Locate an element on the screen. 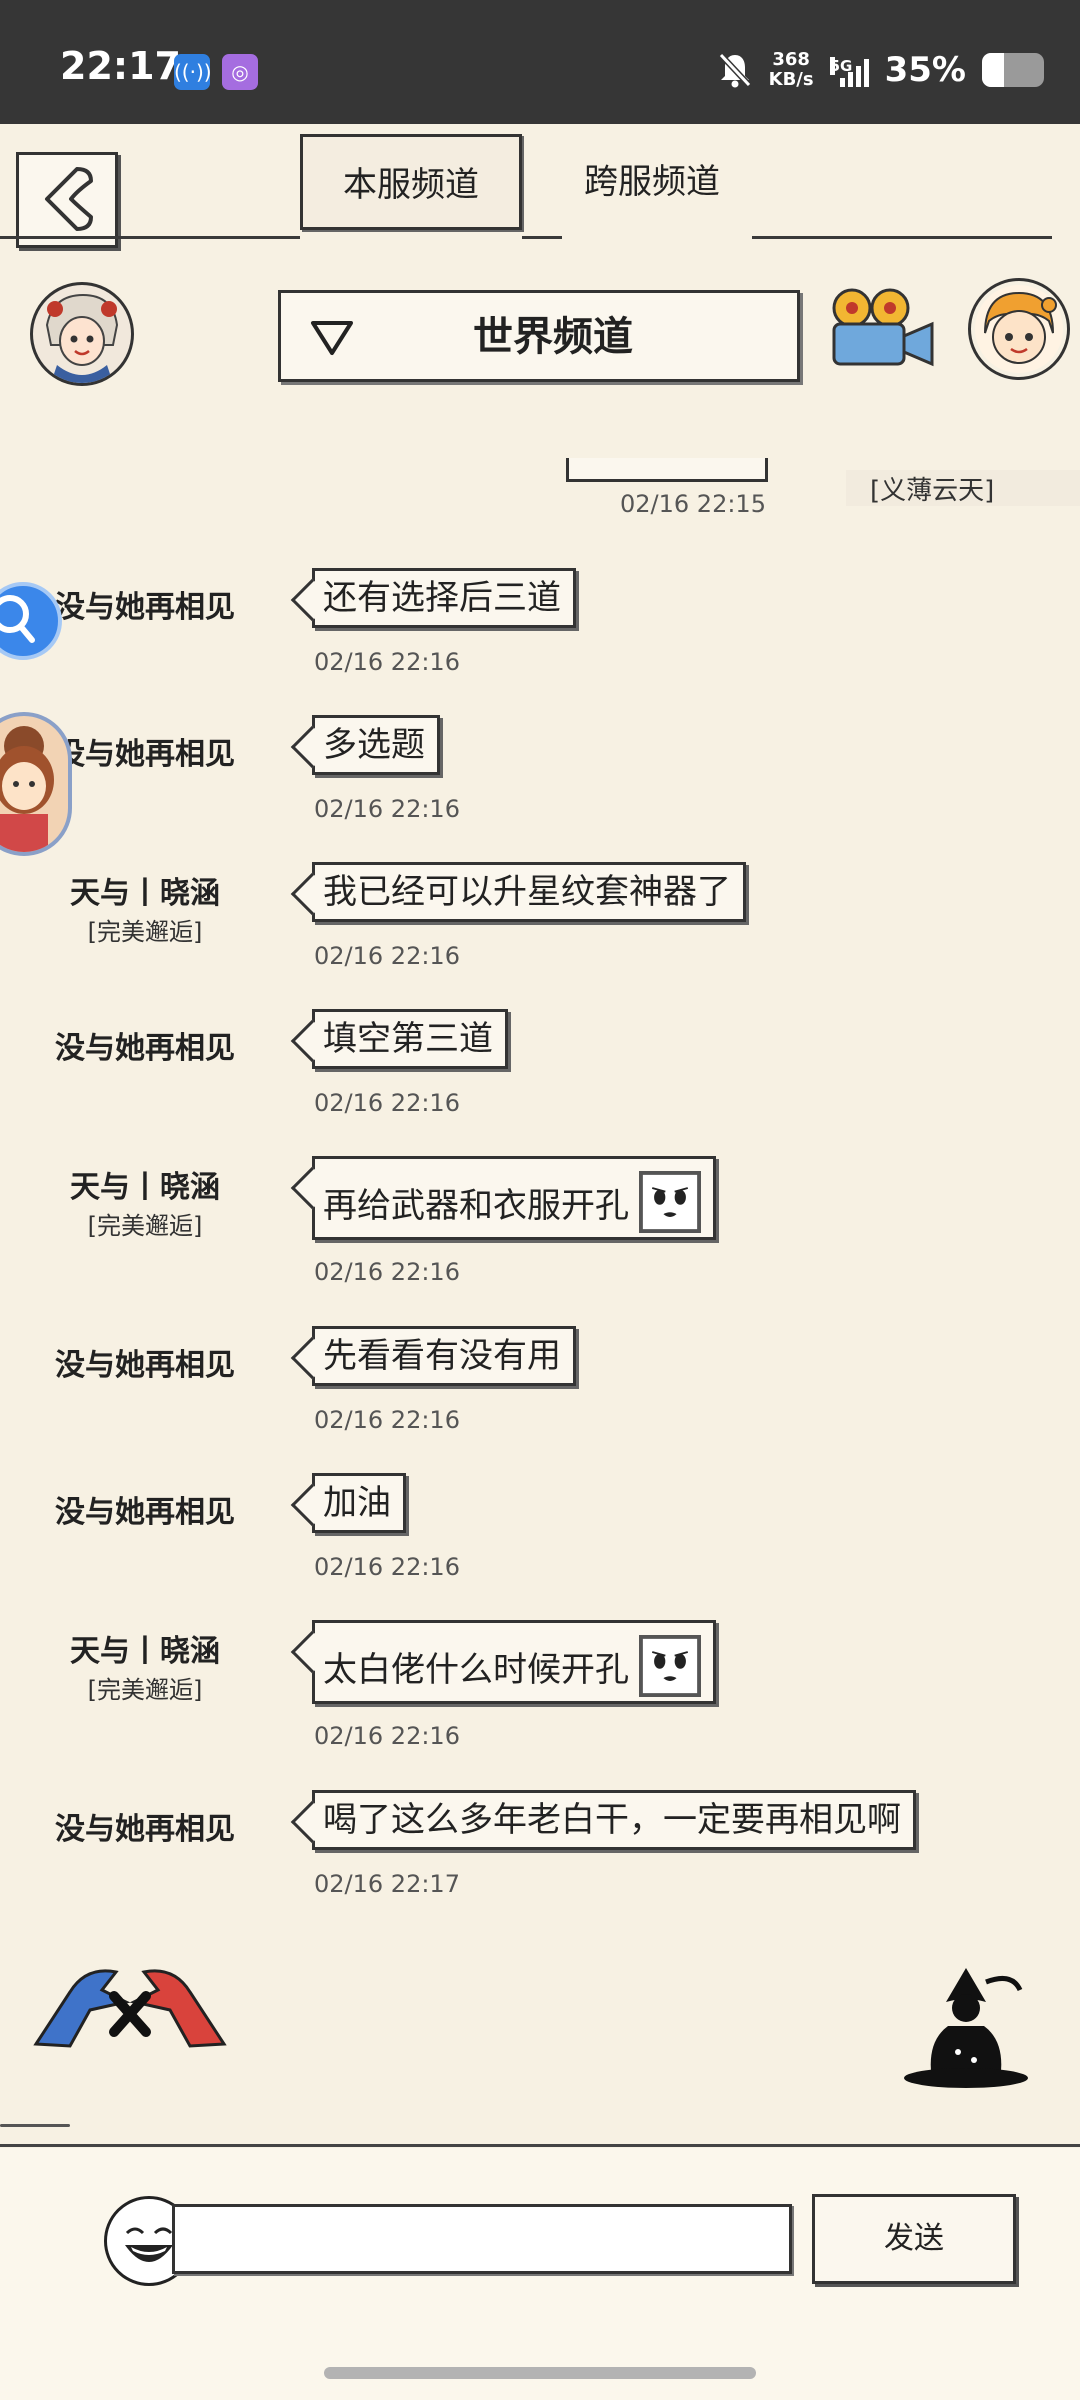 This screenshot has height=2400, width=1080. message-bubble: 太白佬什么时候开孔 is located at coordinates (503, 1662).